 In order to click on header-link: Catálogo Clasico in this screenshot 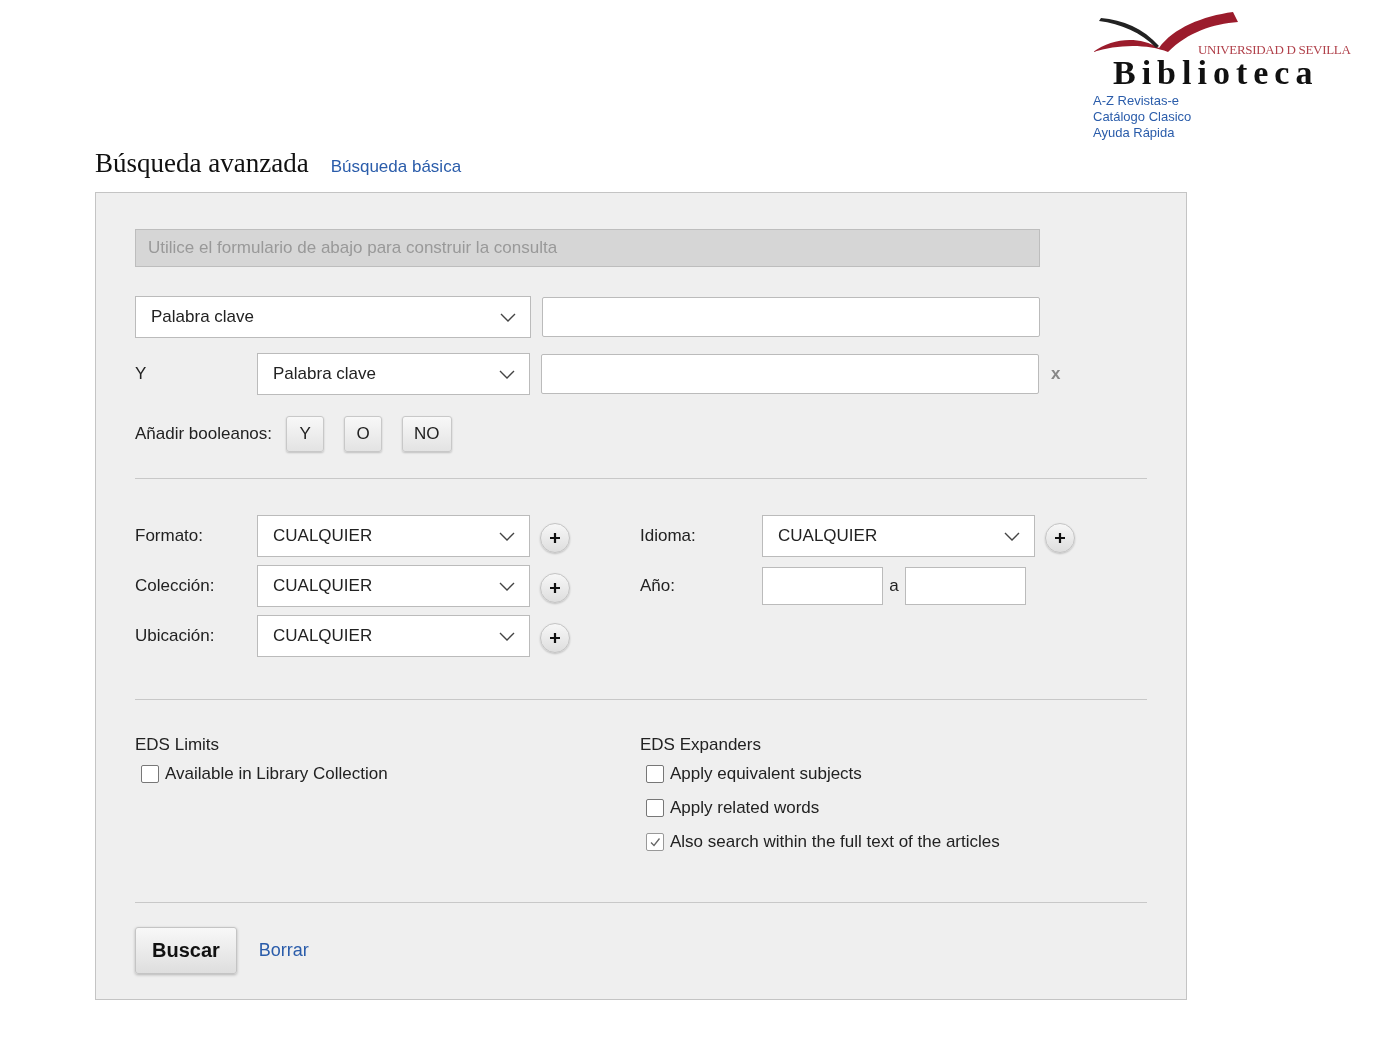, I will do `click(1142, 117)`.